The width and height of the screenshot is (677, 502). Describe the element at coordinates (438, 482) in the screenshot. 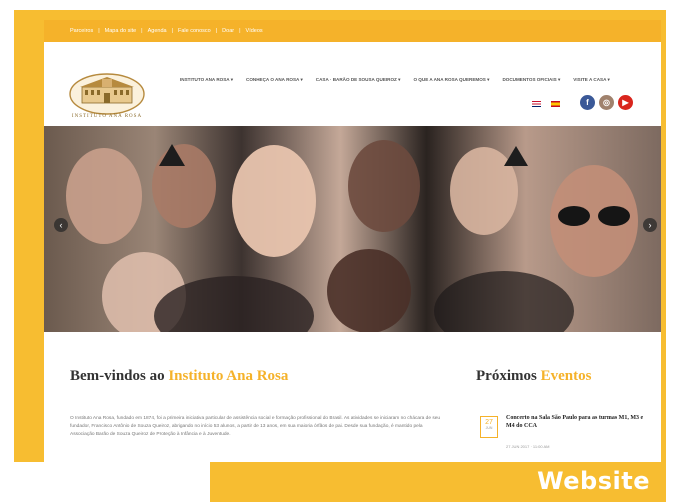

I see `caption-bar: Website` at that location.